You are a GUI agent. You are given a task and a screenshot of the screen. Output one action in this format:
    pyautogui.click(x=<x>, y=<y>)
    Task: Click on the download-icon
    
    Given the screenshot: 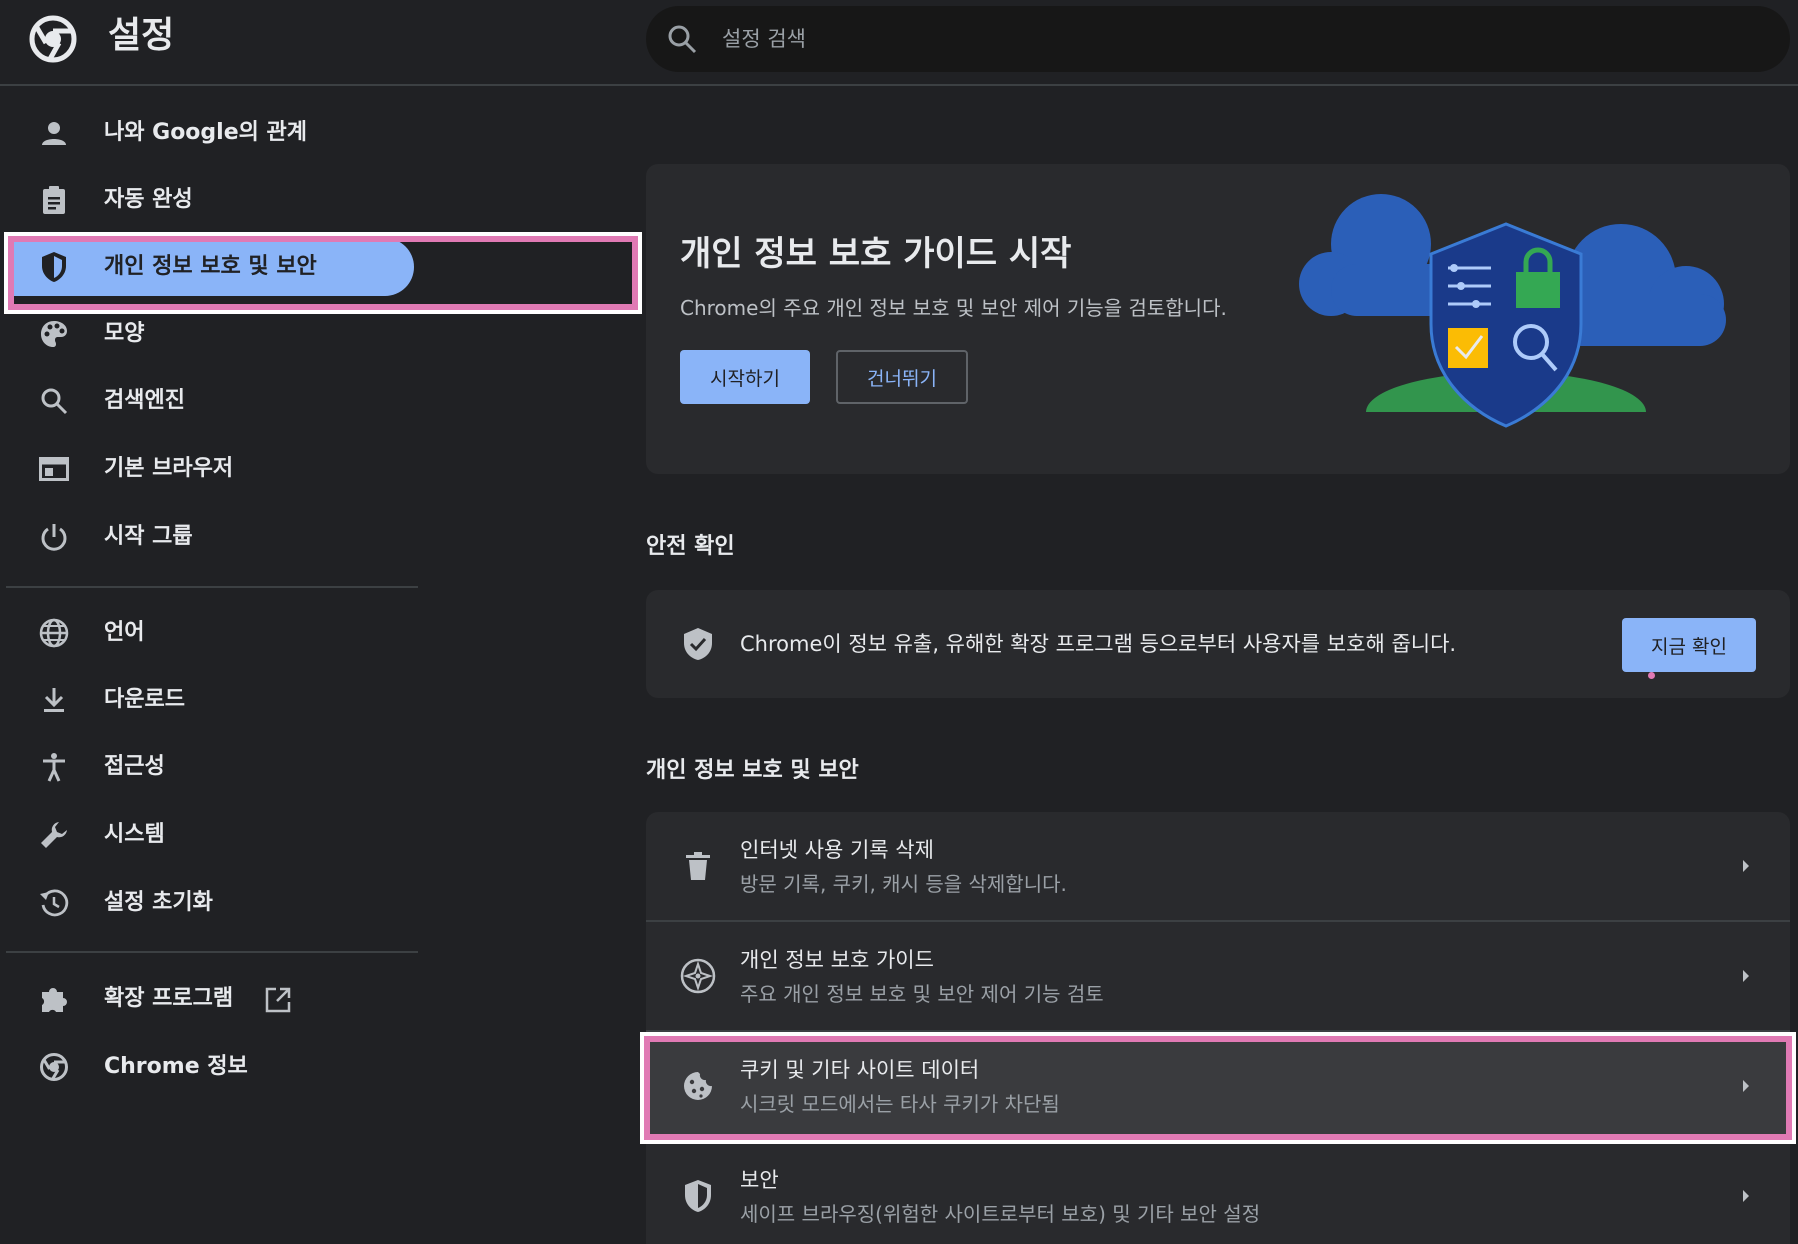 What is the action you would take?
    pyautogui.click(x=54, y=700)
    